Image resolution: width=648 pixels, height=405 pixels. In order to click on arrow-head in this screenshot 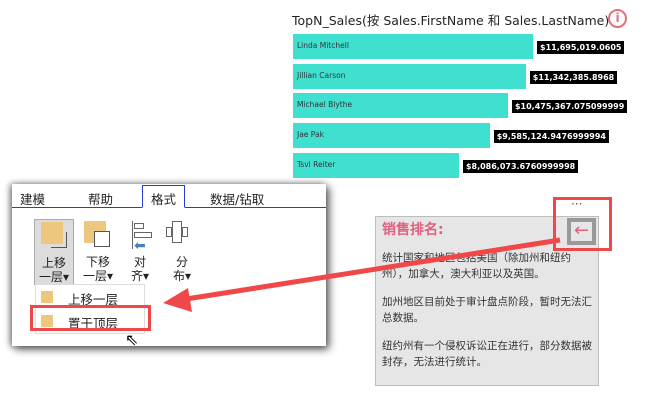, I will do `click(177, 300)`.